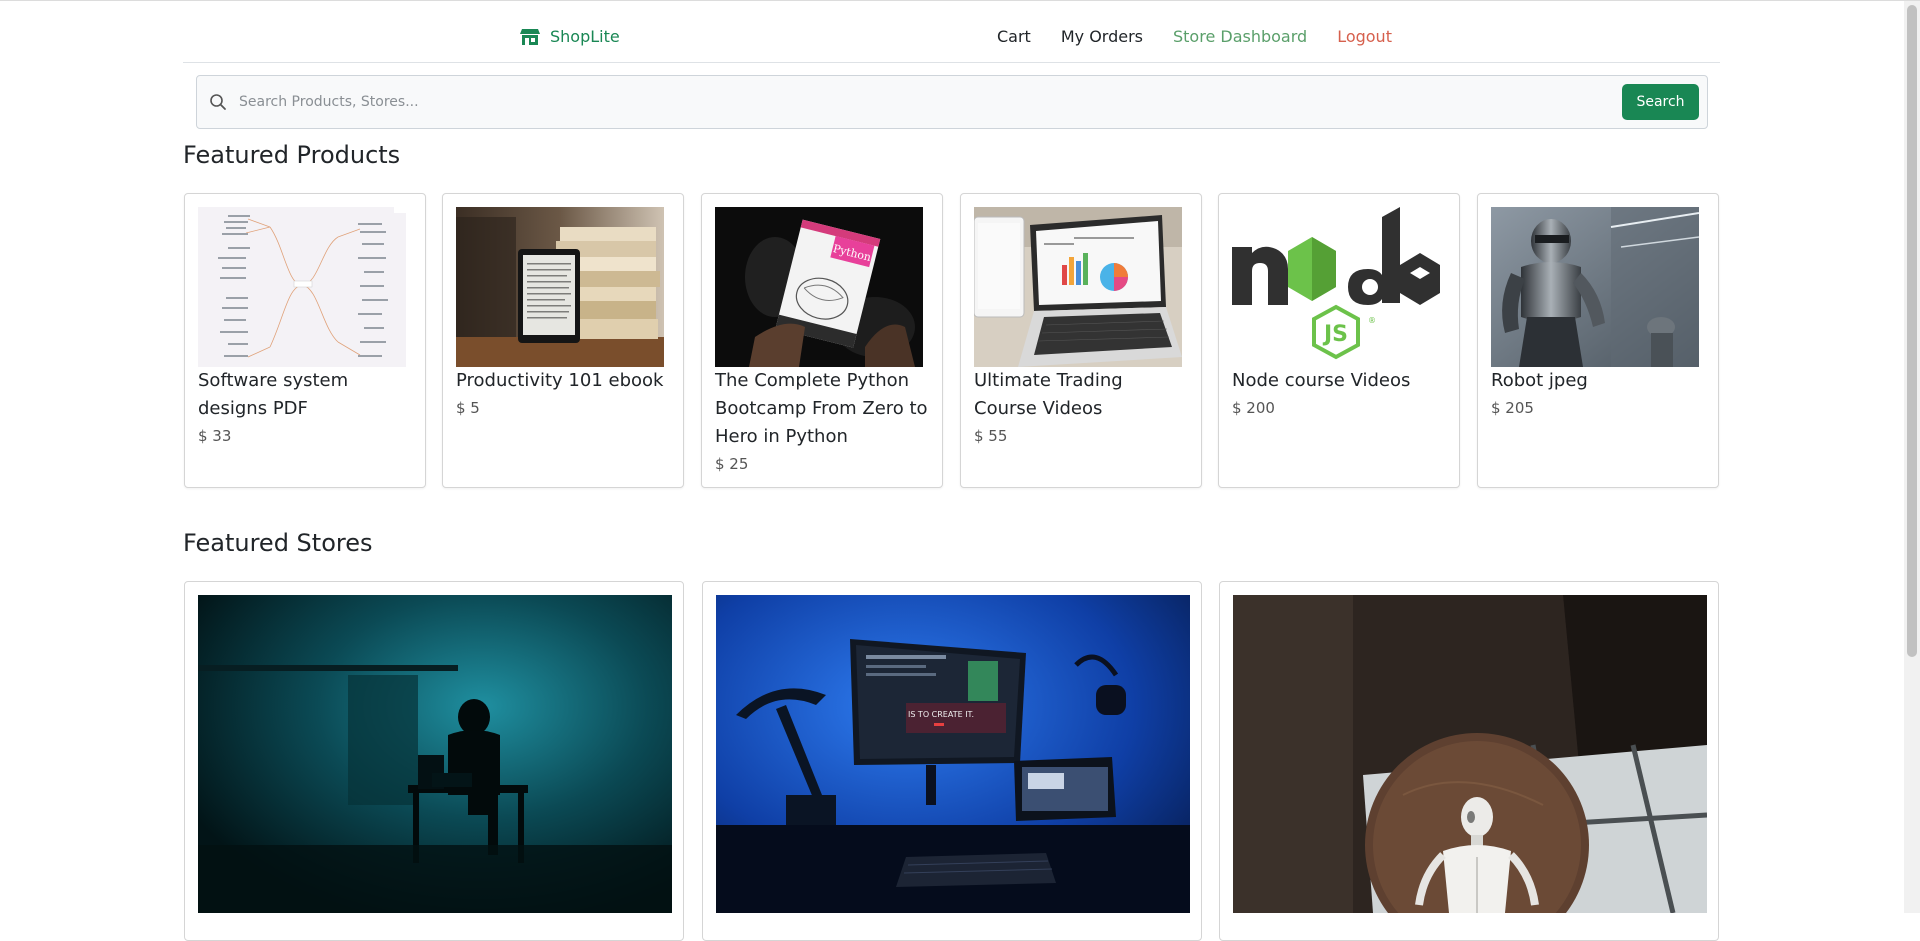 The image size is (1920, 941). What do you see at coordinates (560, 287) in the screenshot?
I see `ebook-books-image` at bounding box center [560, 287].